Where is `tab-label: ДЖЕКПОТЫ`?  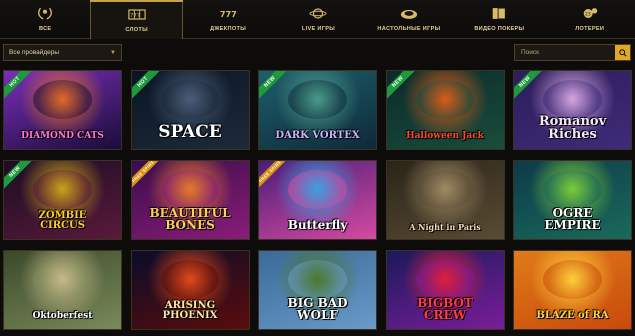 tab-label: ДЖЕКПОТЫ is located at coordinates (228, 29).